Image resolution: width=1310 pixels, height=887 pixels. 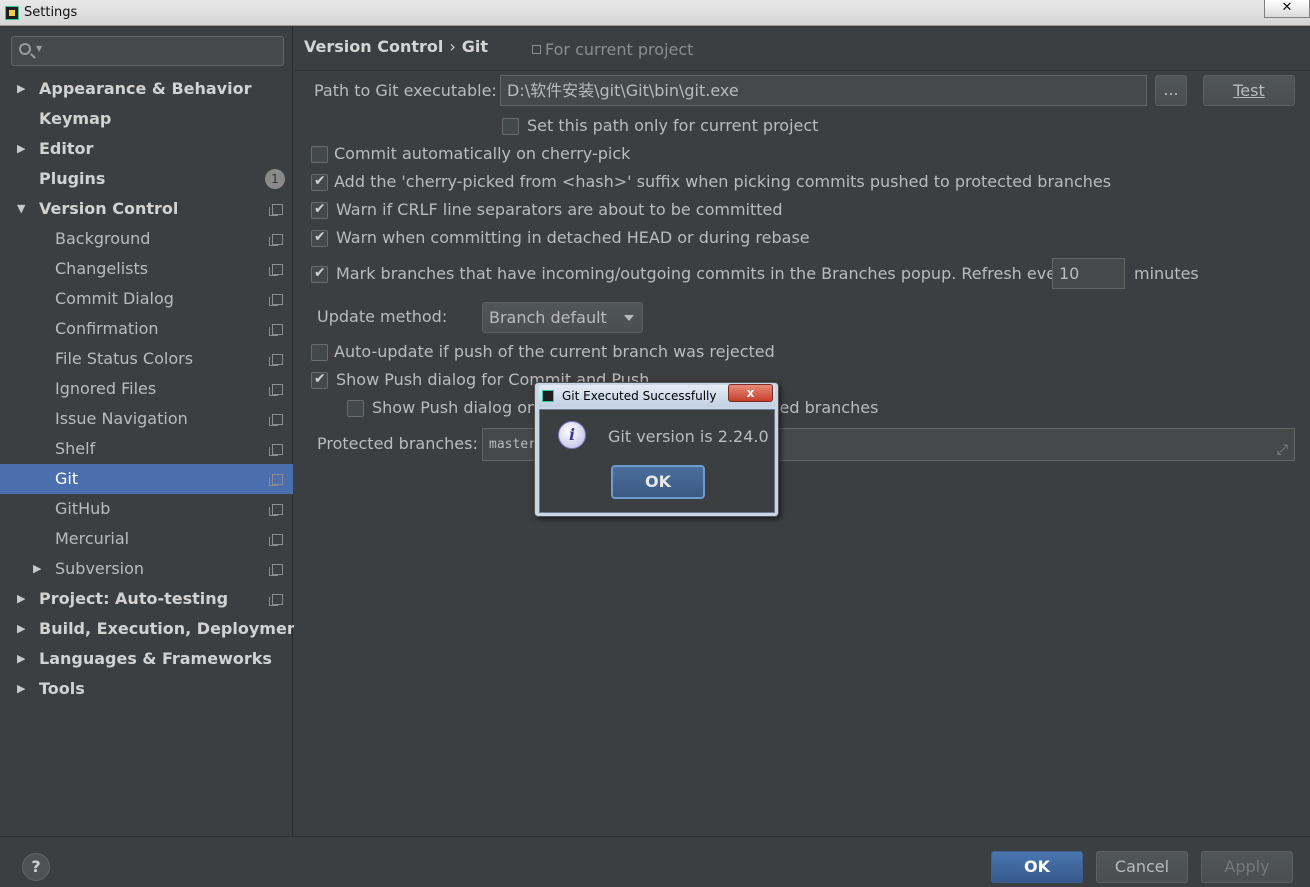 I want to click on test-button: Test, so click(x=1249, y=90).